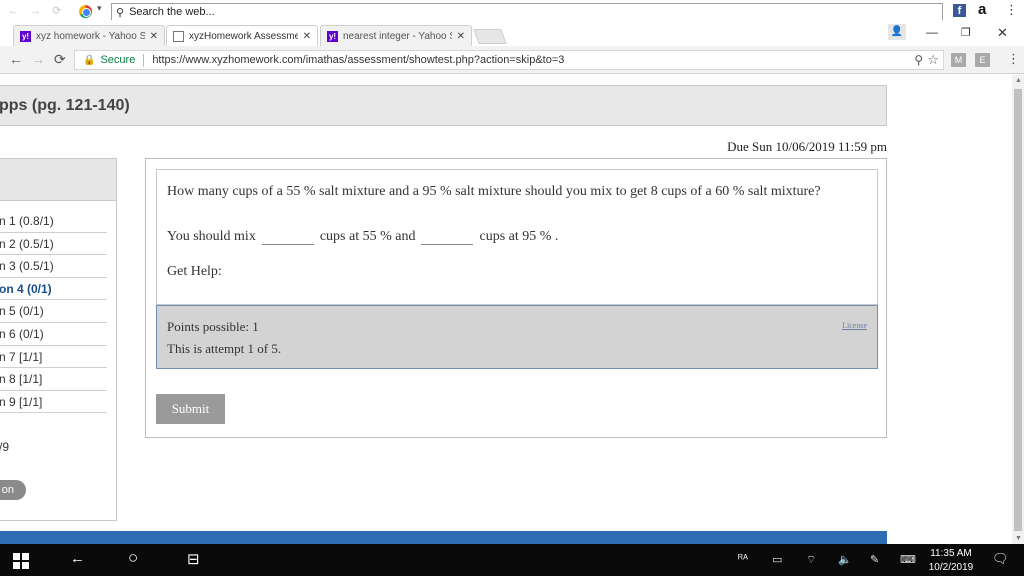  What do you see at coordinates (133, 558) in the screenshot?
I see `cortana-circle-icon: ○` at bounding box center [133, 558].